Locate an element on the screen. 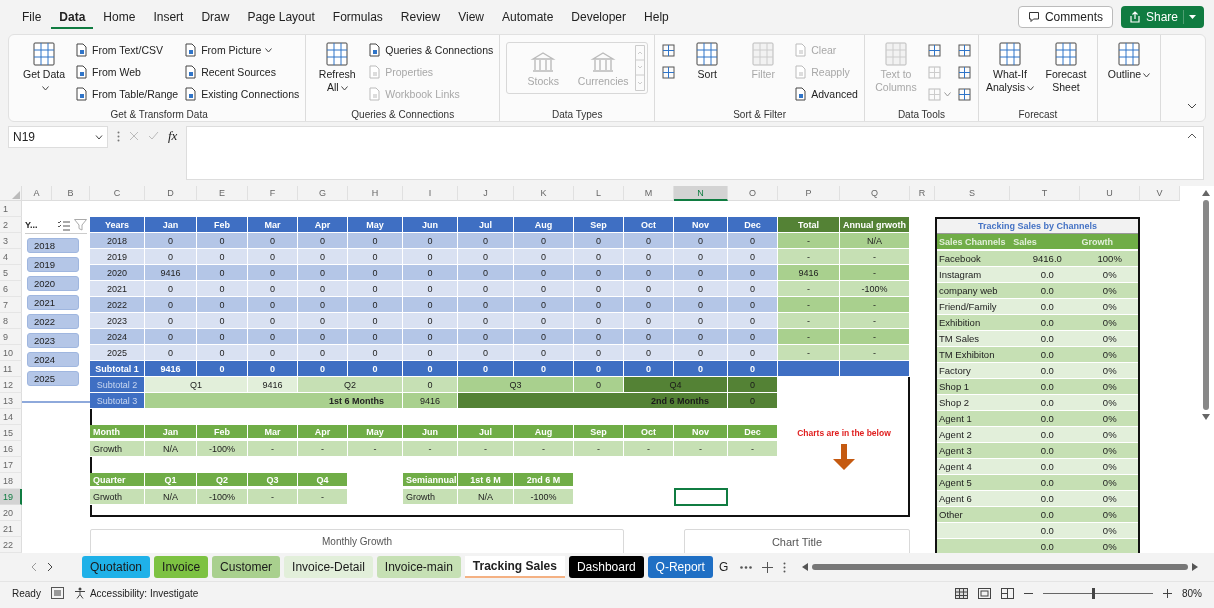 The image size is (1214, 608). column-header: L is located at coordinates (599, 193).